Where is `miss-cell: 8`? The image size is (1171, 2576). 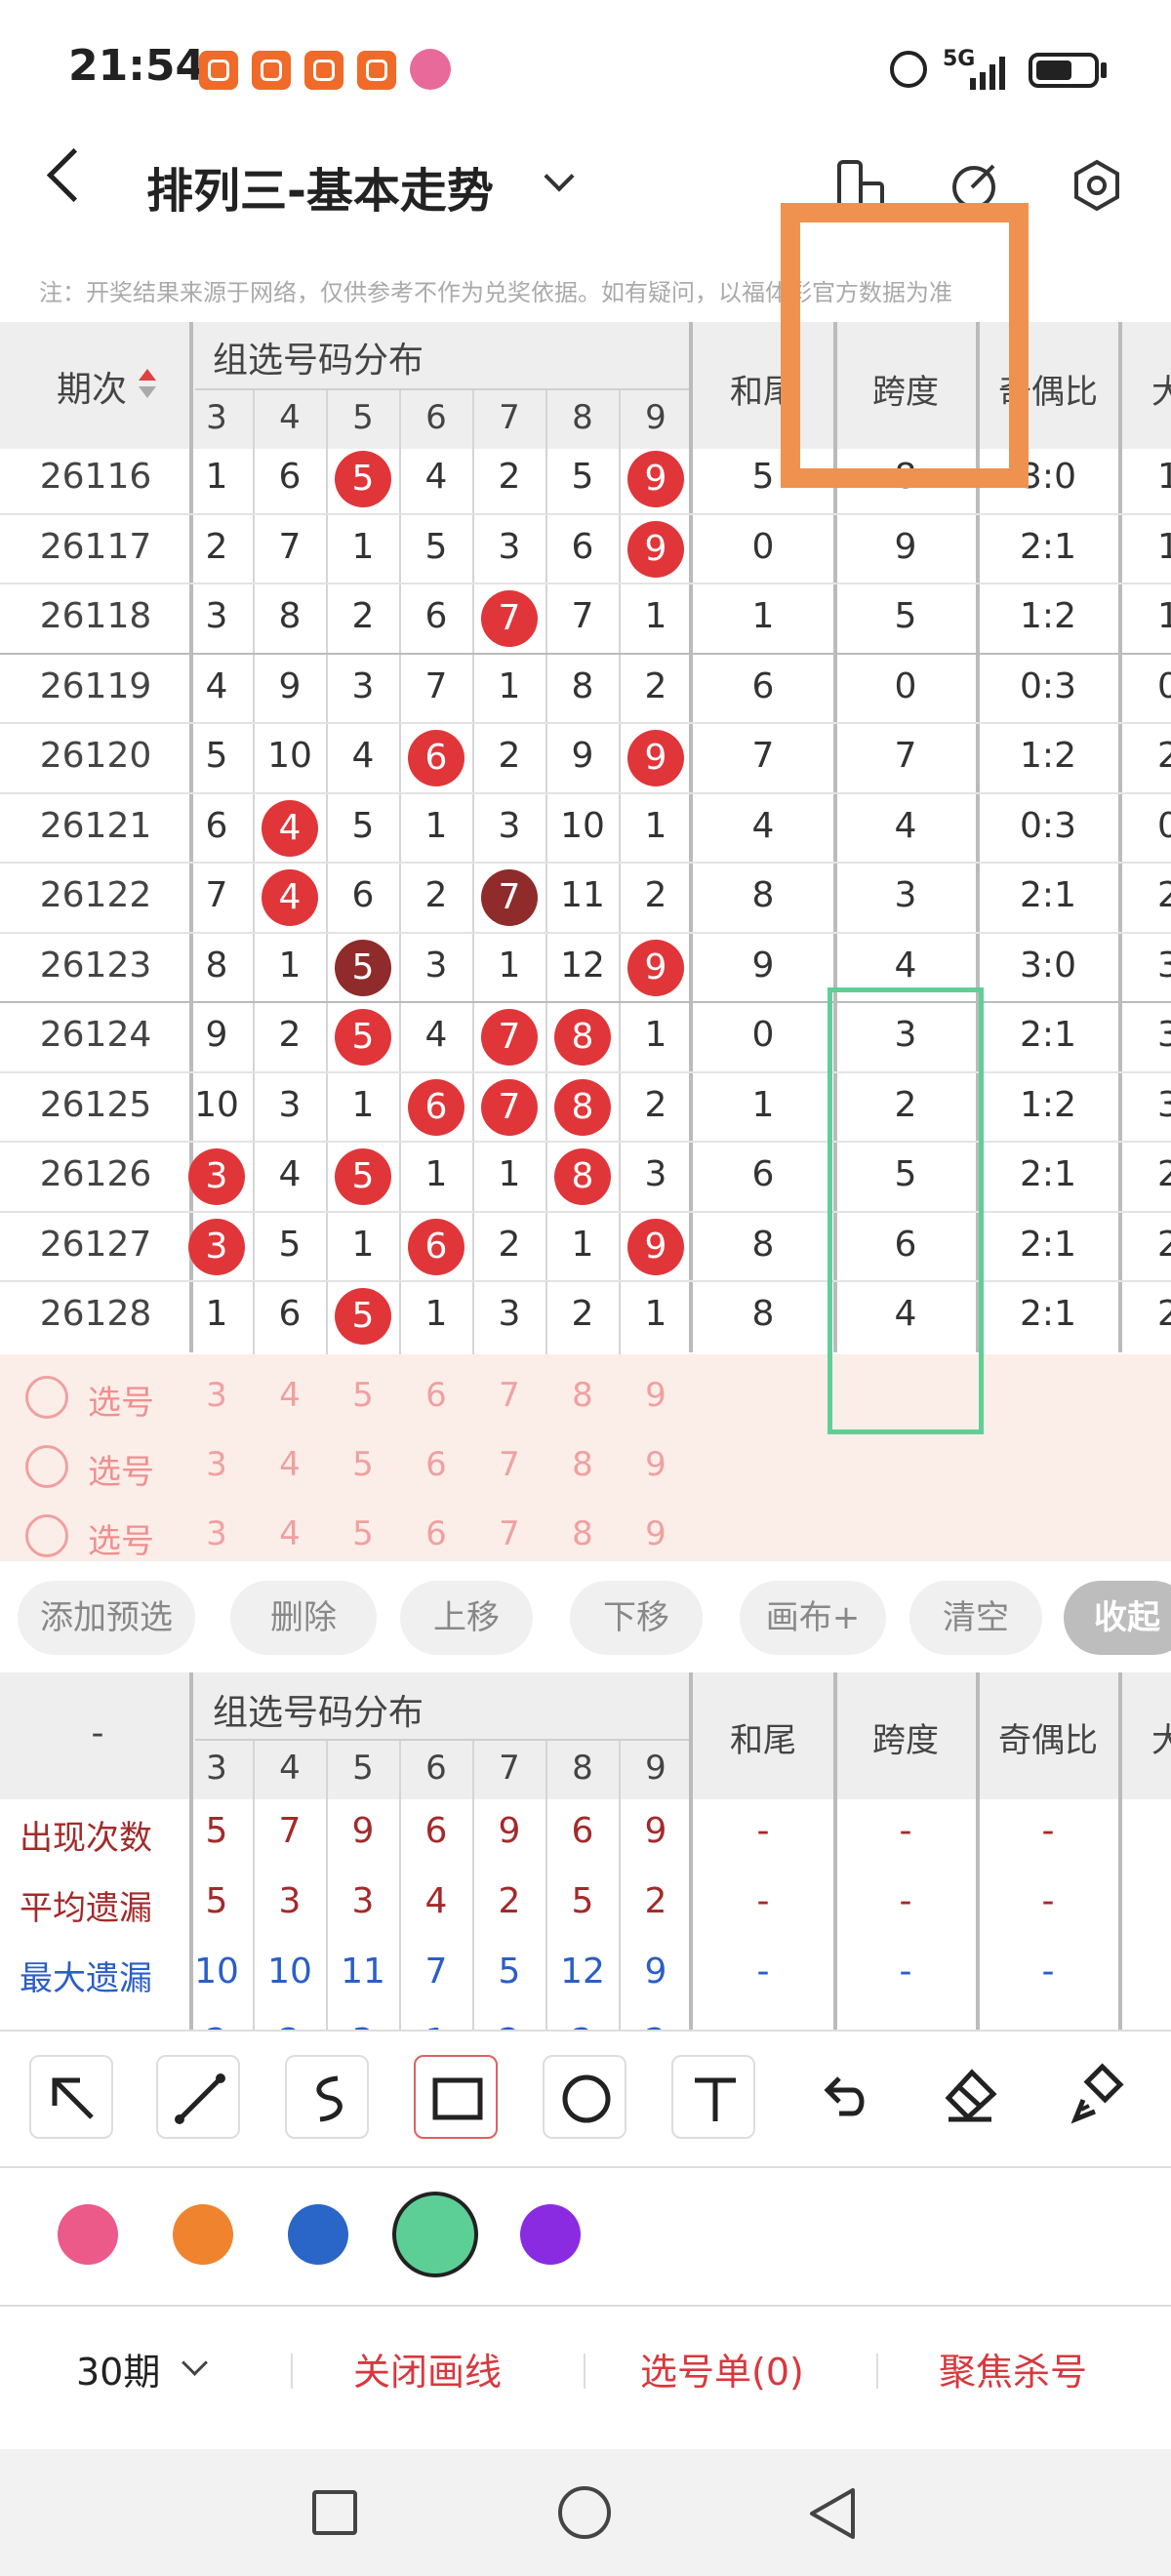 miss-cell: 8 is located at coordinates (290, 616).